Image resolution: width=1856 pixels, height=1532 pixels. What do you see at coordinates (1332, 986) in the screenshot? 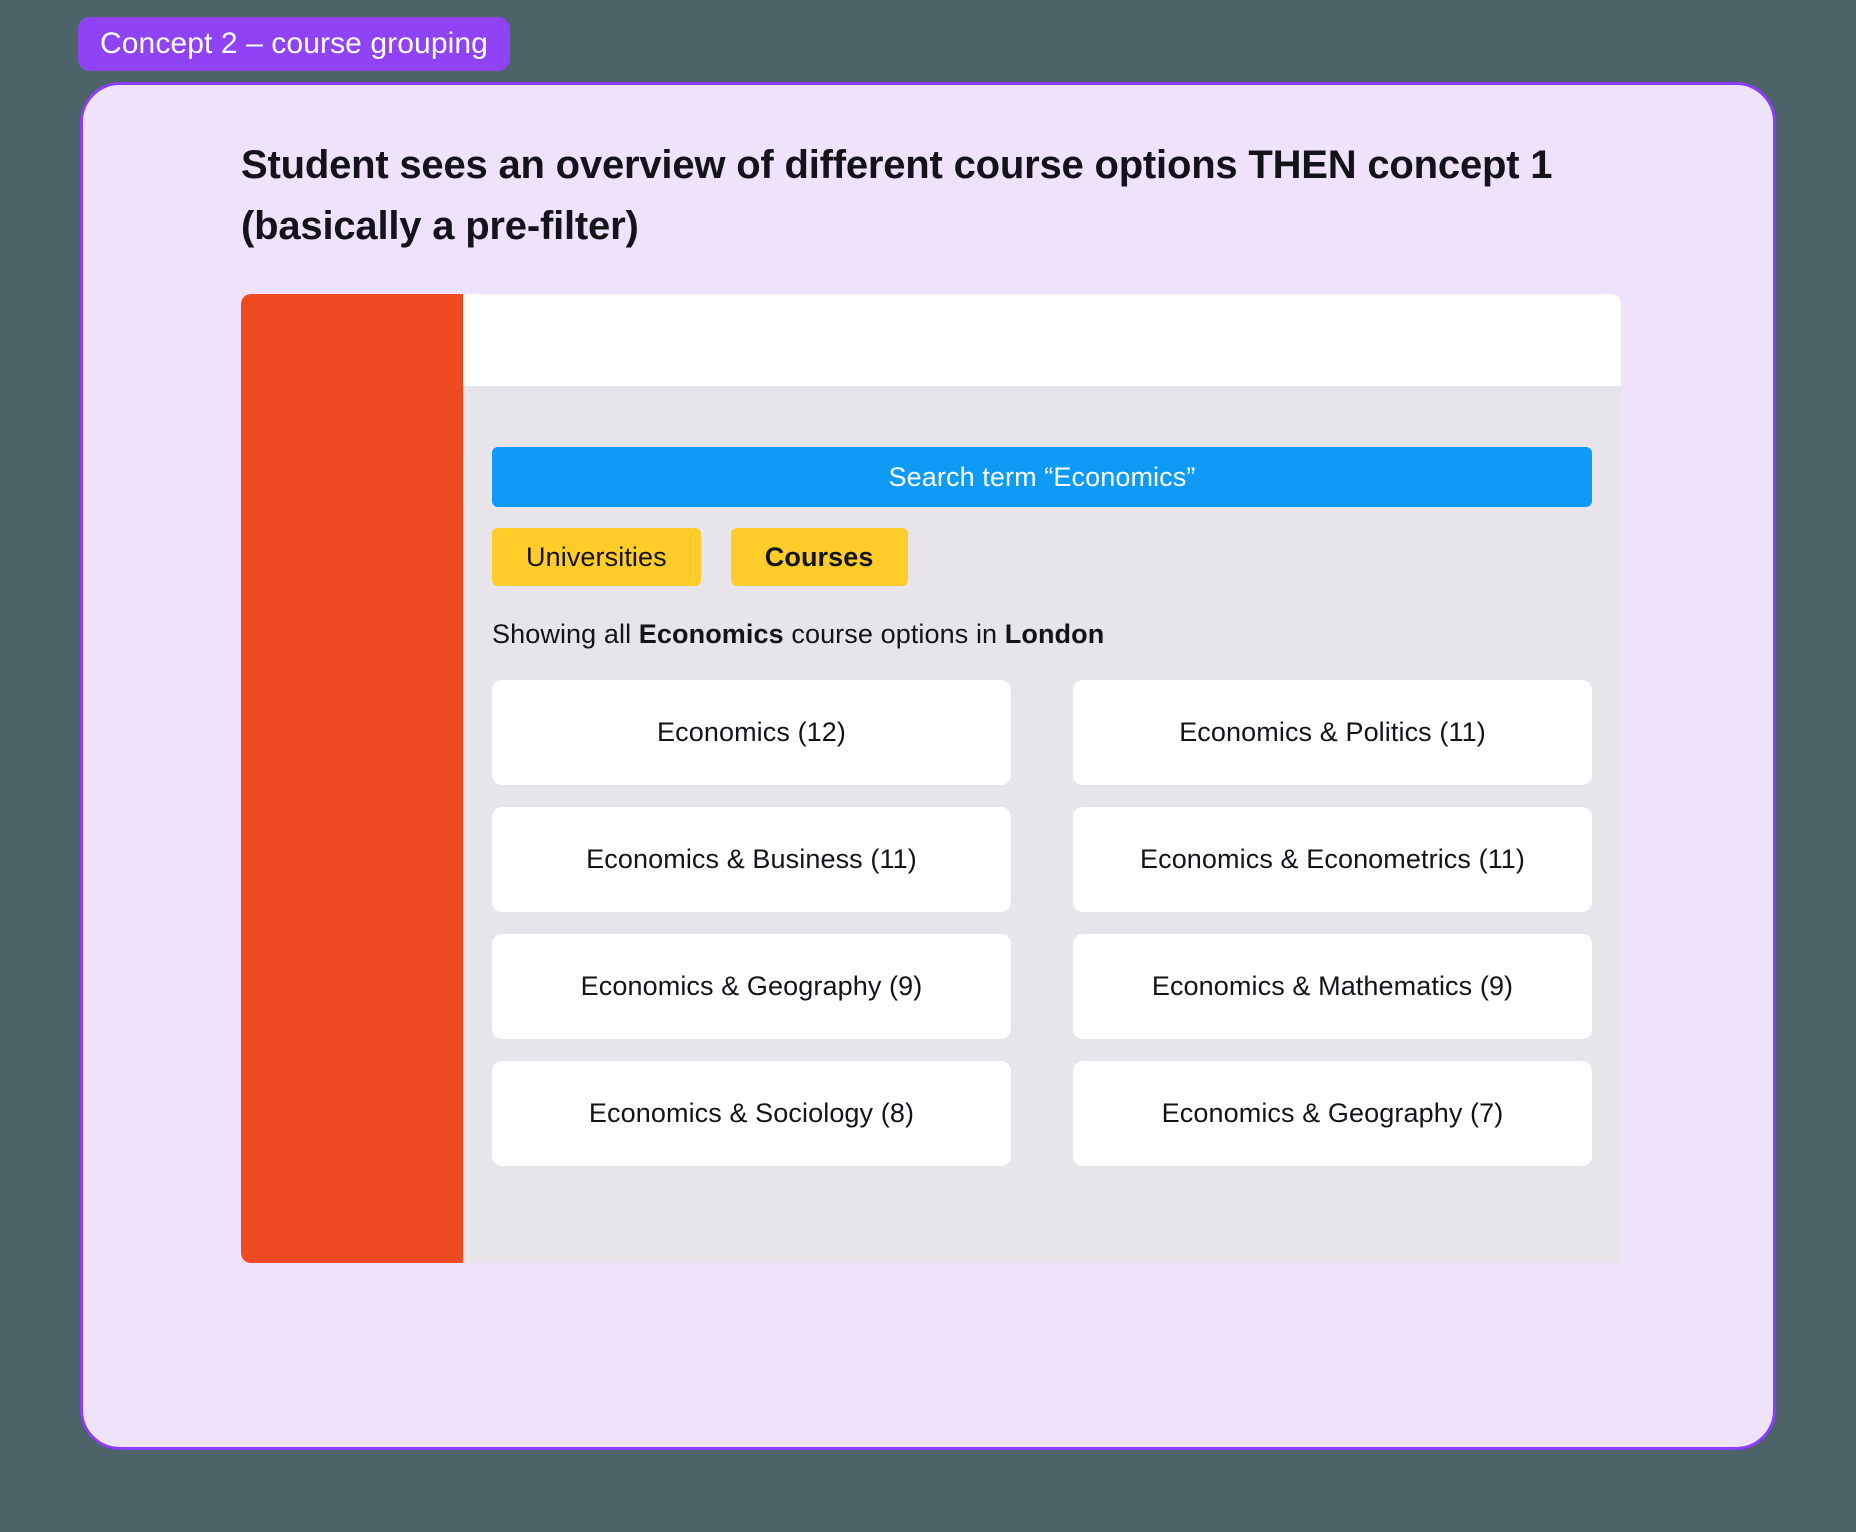
I see `course-card: Economics & Mathematics (9)` at bounding box center [1332, 986].